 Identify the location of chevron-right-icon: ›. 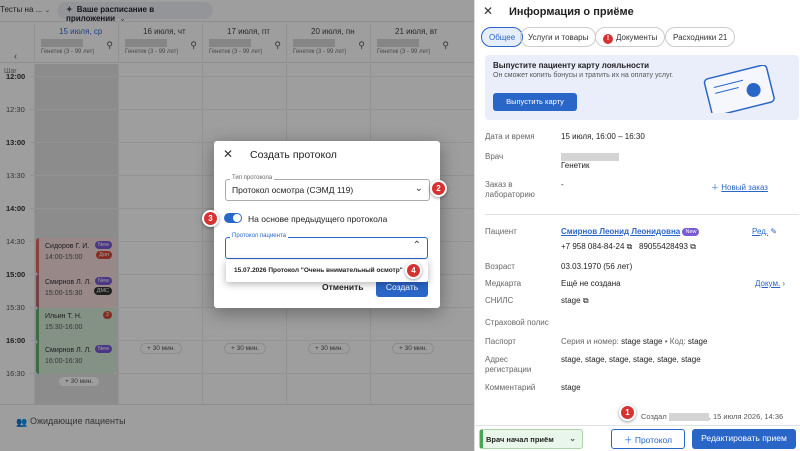
(784, 283).